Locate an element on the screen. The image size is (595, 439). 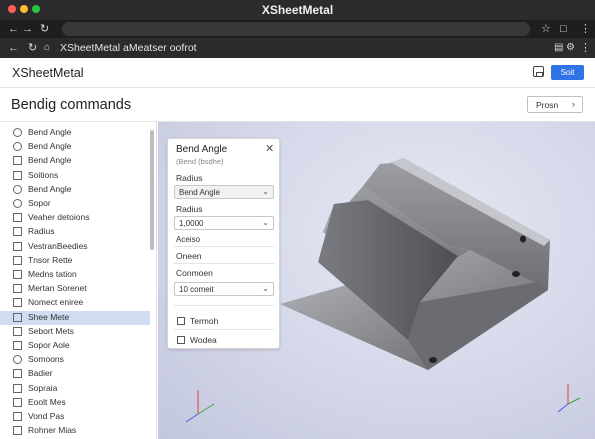
sidebar-scrollbar is located at coordinates (152, 190).